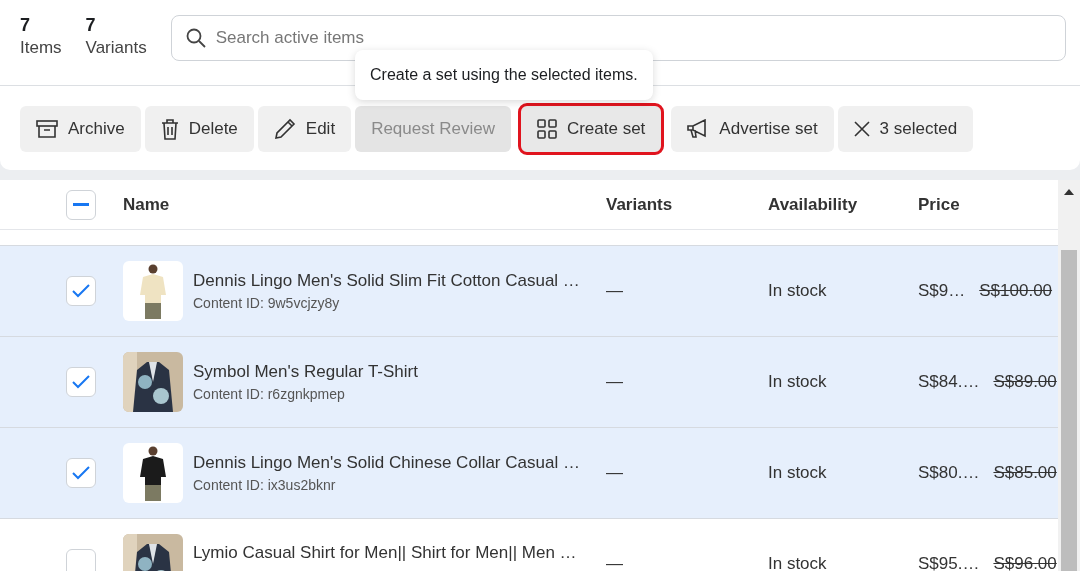  Describe the element at coordinates (1025, 382) in the screenshot. I see `old-price: S$89.00` at that location.